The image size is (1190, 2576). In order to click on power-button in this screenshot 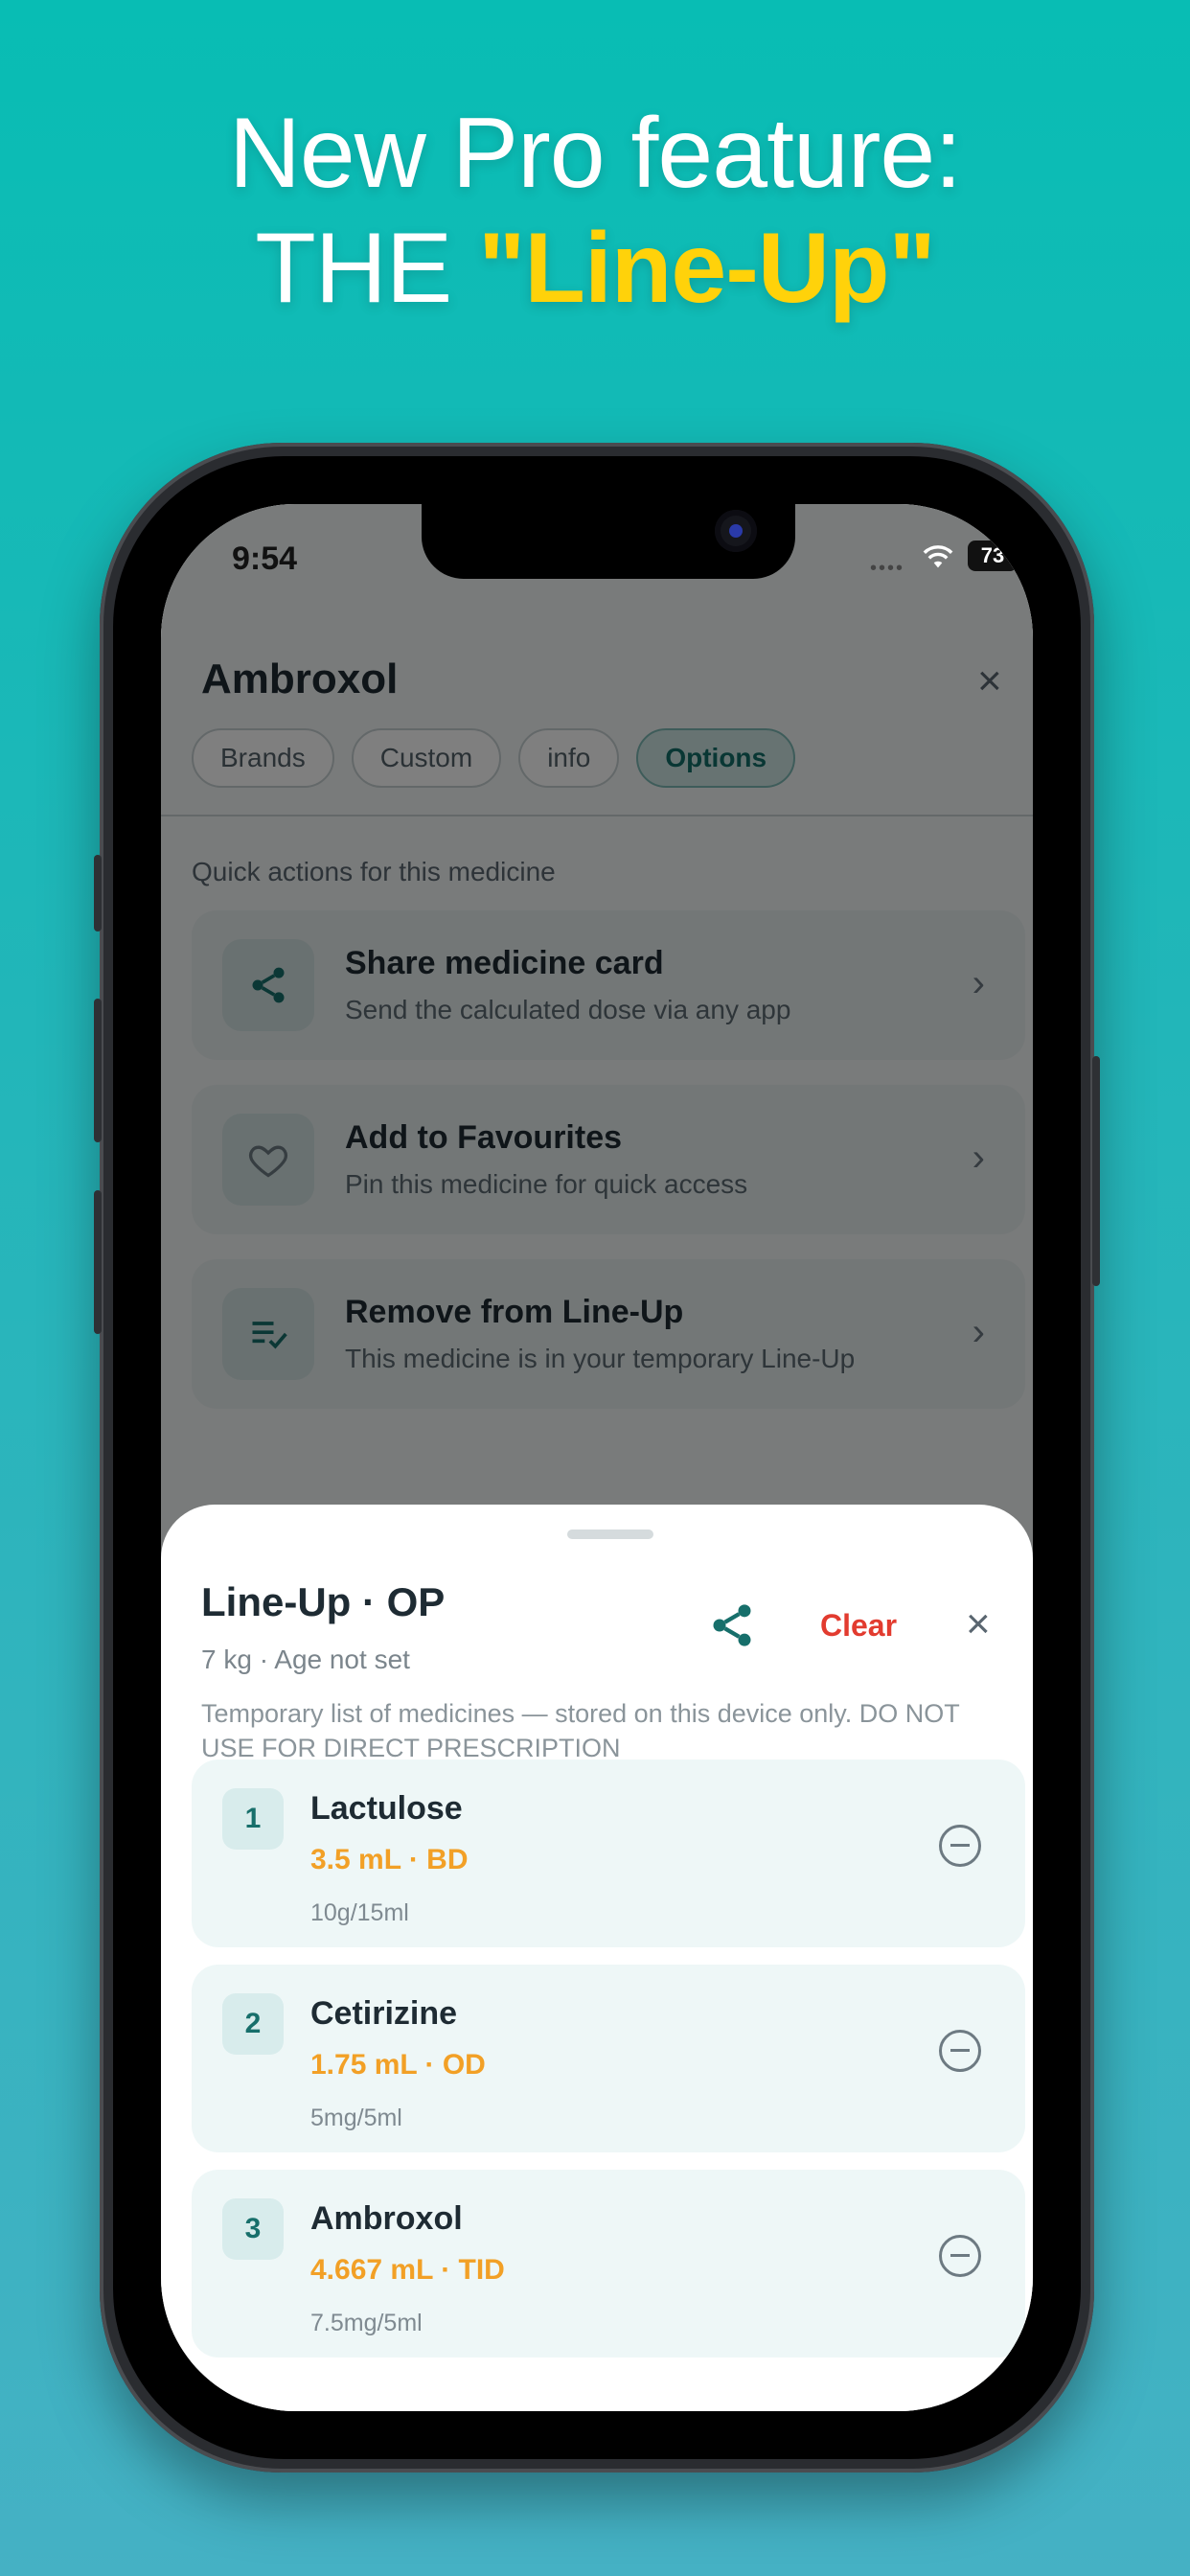, I will do `click(1096, 1171)`.